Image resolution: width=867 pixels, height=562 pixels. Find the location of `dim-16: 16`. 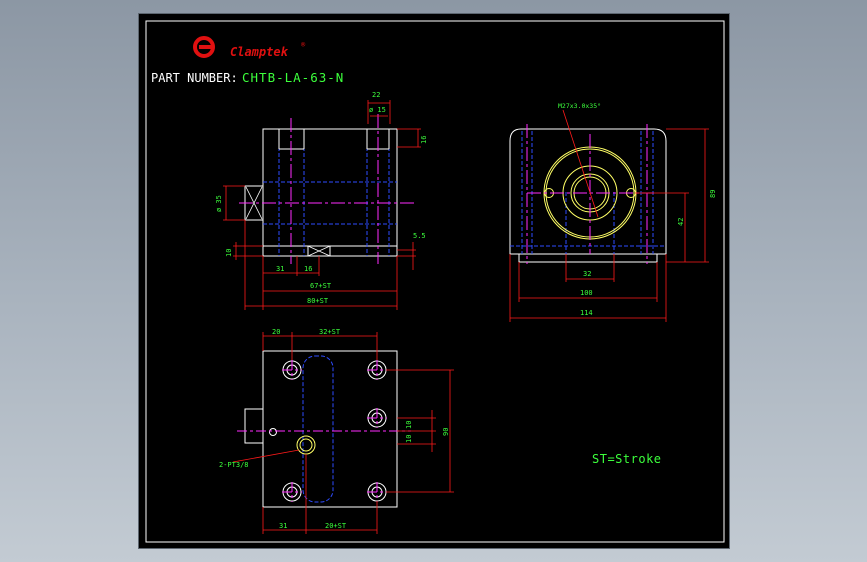

dim-16: 16 is located at coordinates (308, 269).